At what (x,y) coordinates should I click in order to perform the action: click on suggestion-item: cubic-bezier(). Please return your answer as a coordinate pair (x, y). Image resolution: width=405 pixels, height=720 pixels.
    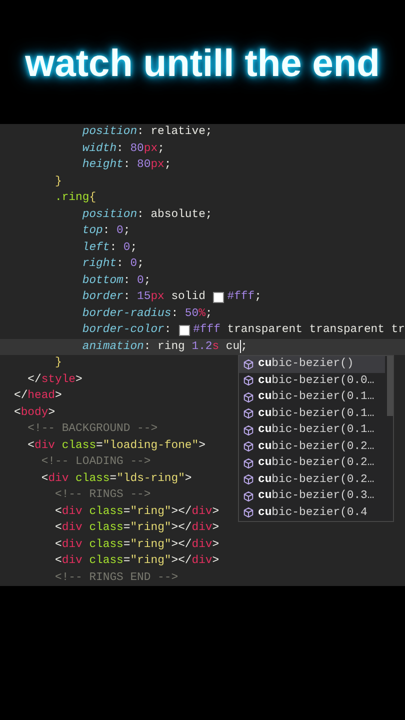
    Looking at the image, I should click on (312, 364).